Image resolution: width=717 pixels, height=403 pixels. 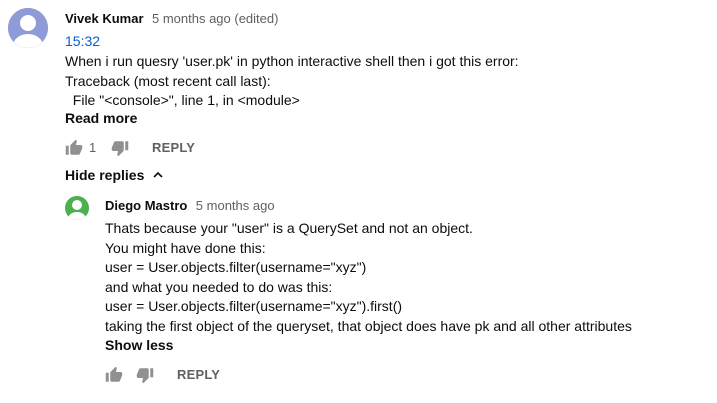 I want to click on reply-meta: 5 months ago, so click(x=235, y=205).